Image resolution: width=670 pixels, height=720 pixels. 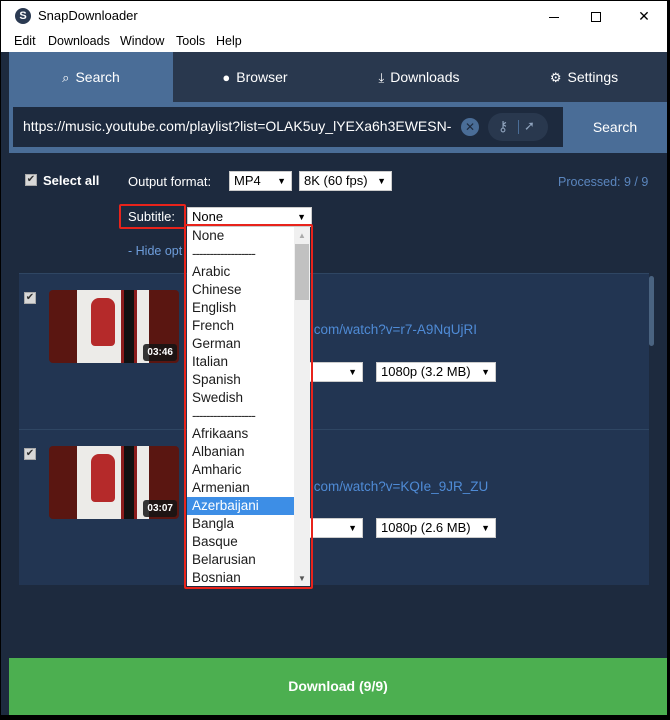 What do you see at coordinates (302, 272) in the screenshot?
I see `scrollbar-thumb` at bounding box center [302, 272].